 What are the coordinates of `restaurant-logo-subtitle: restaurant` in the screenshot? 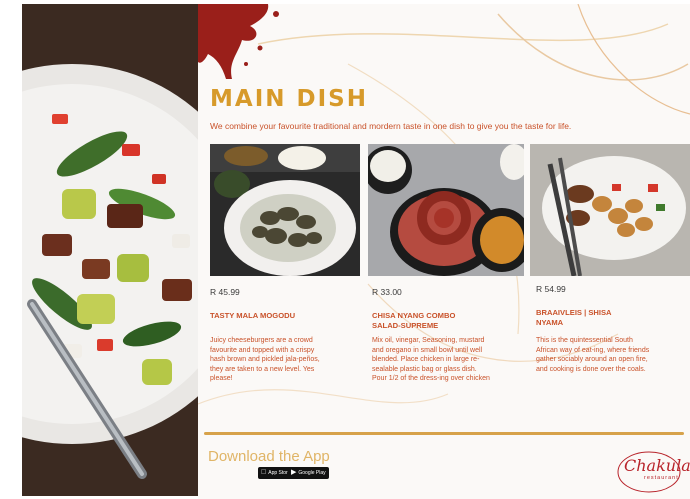 It's located at (661, 478).